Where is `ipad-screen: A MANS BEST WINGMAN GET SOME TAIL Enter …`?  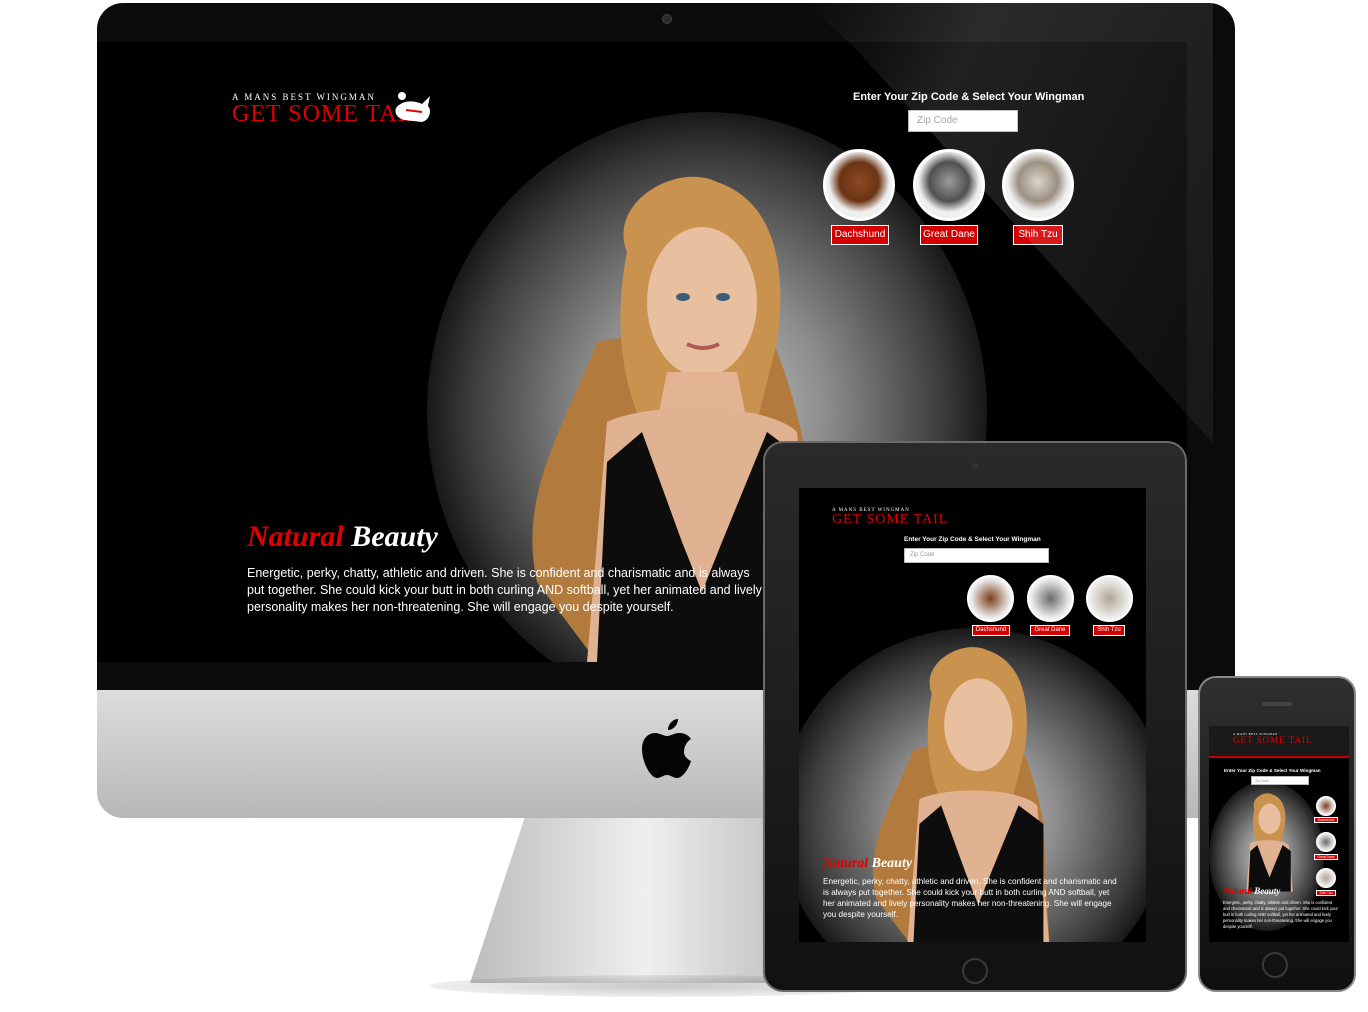
ipad-screen: A MANS BEST WINGMAN GET SOME TAIL Enter … is located at coordinates (972, 715).